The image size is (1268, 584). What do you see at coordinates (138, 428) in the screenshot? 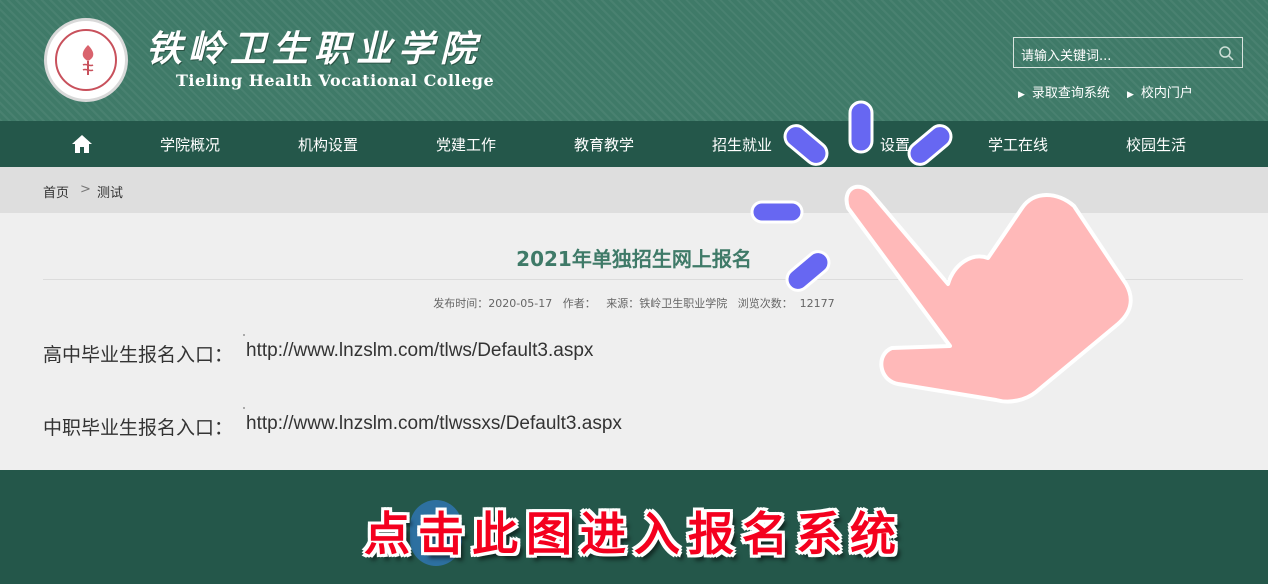
I see `entry-label-vocational: 中职毕业生报名入口：` at bounding box center [138, 428].